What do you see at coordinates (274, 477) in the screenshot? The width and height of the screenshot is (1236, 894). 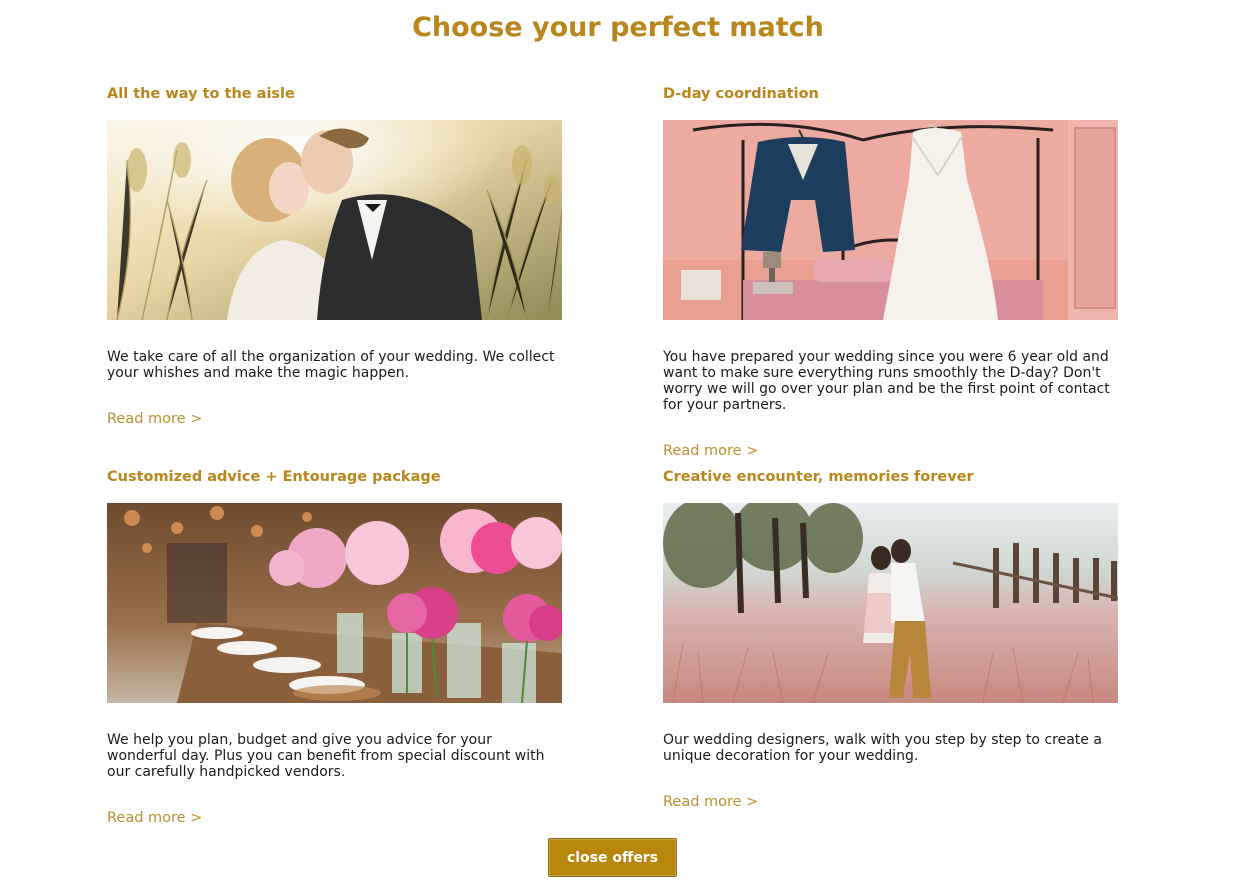 I see `offer-title: Customized advice + Entourage package` at bounding box center [274, 477].